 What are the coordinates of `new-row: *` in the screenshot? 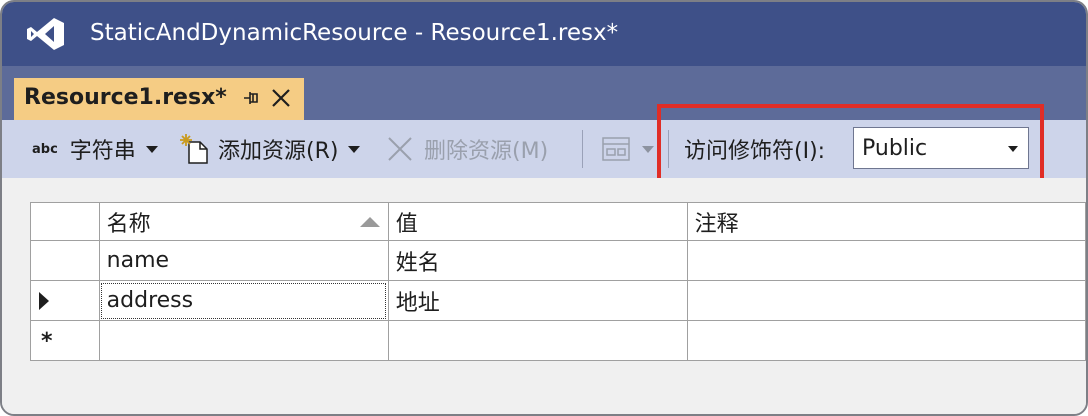 It's located at (558, 340).